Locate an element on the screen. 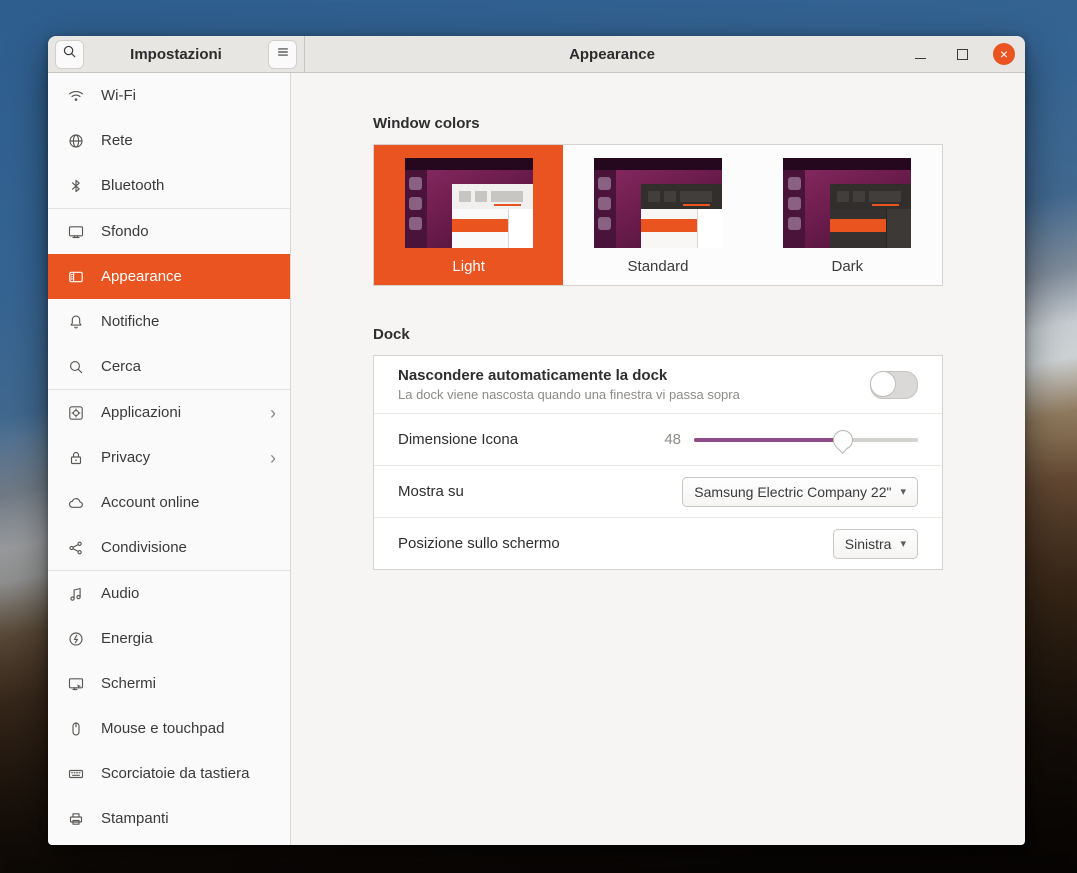 The image size is (1077, 873). theme-option-dark: Dark is located at coordinates (847, 215).